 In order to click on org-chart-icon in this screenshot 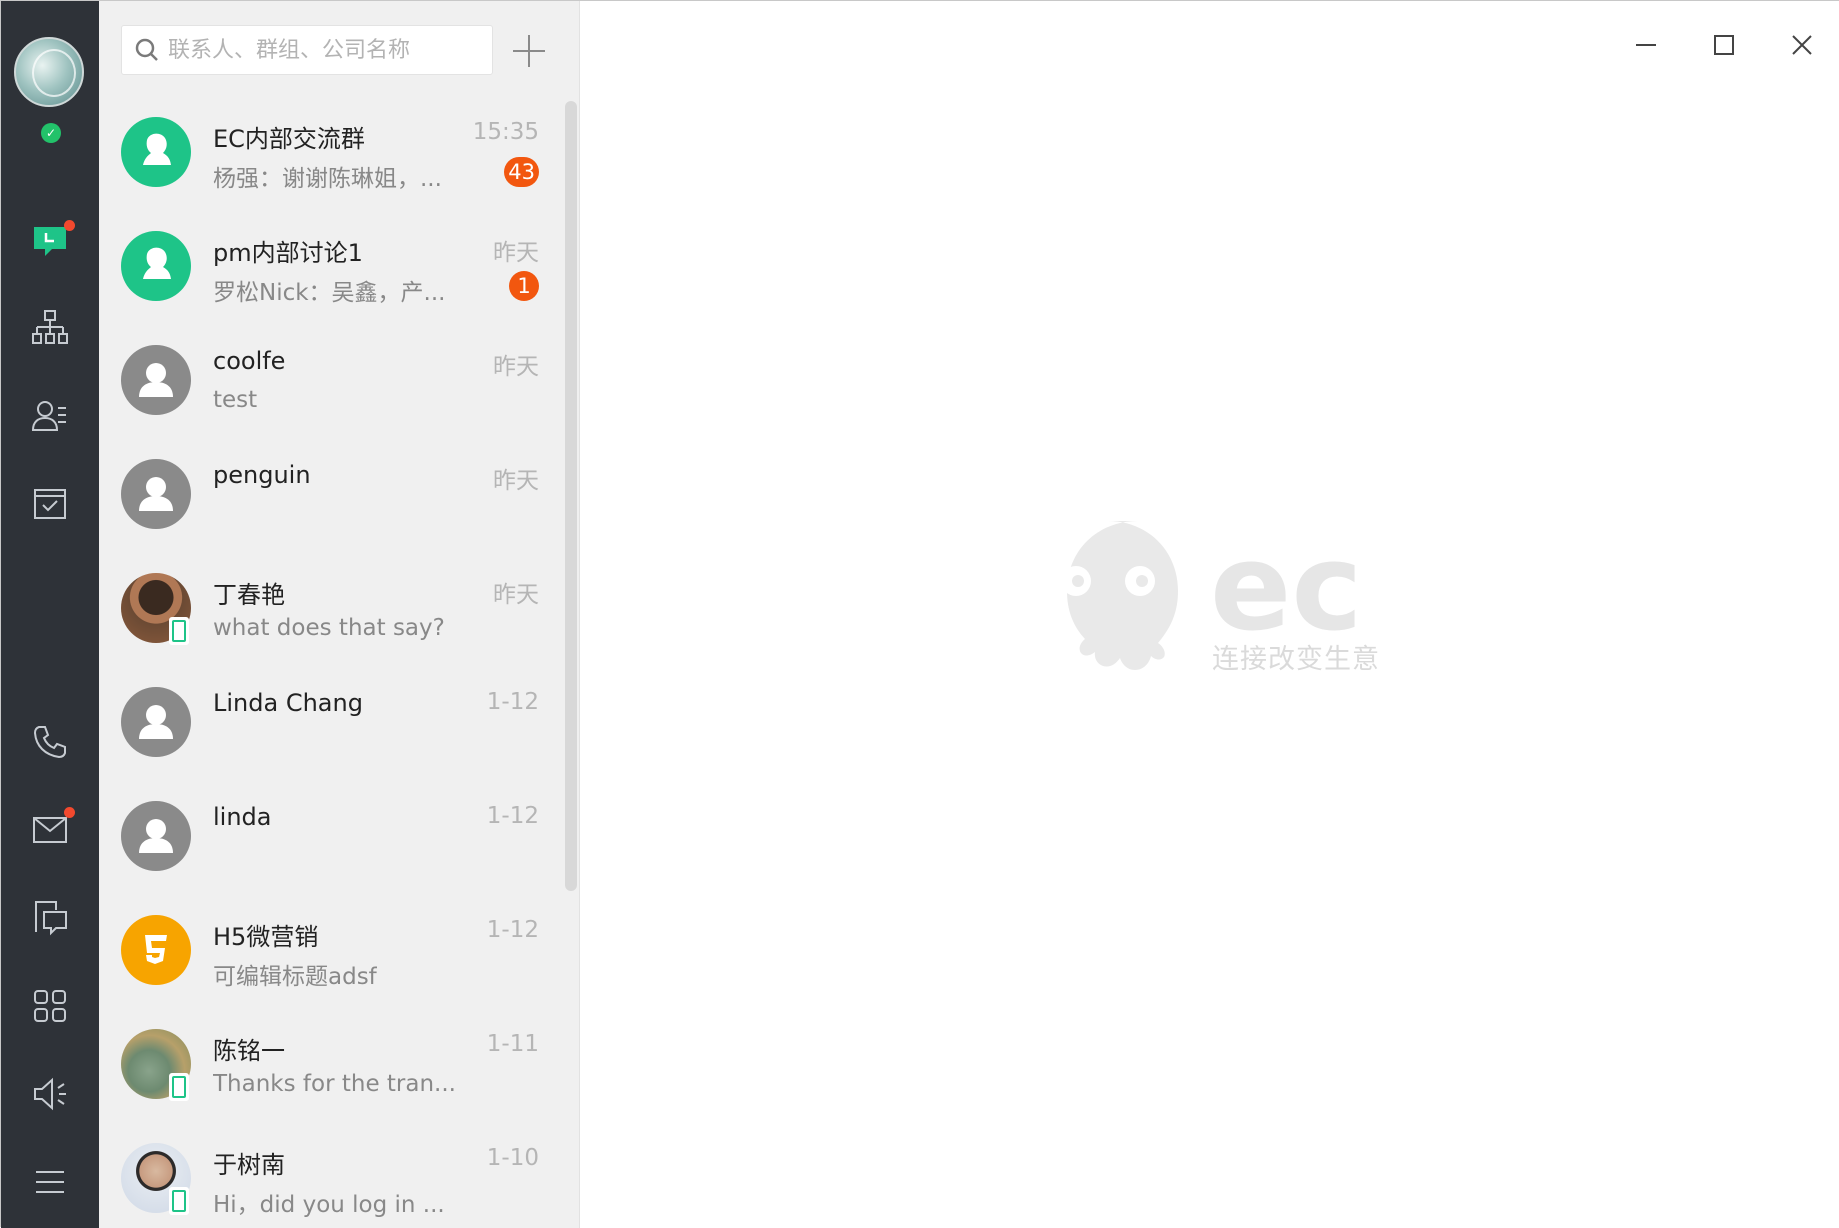, I will do `click(50, 327)`.